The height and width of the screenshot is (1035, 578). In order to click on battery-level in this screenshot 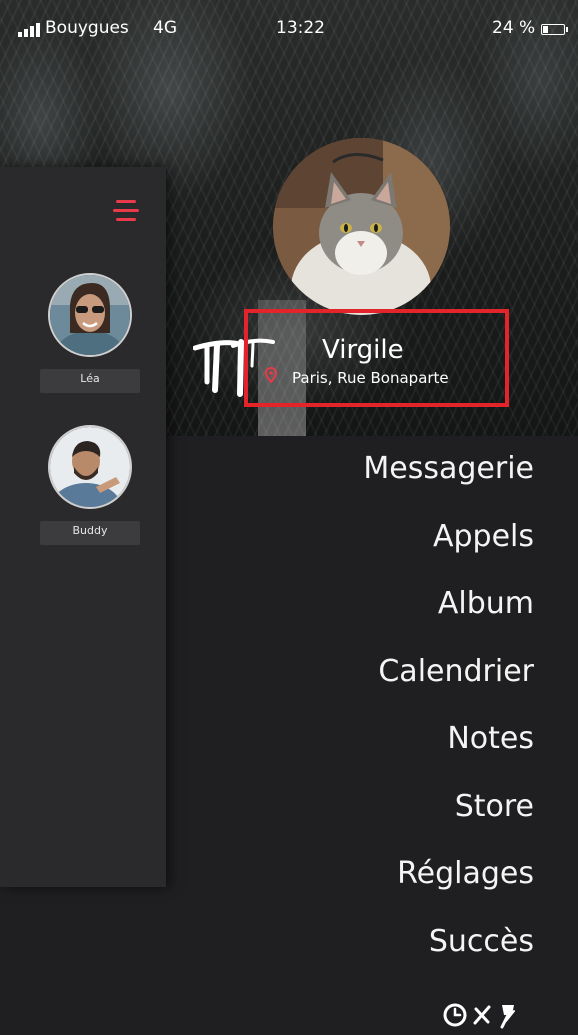, I will do `click(545, 29)`.